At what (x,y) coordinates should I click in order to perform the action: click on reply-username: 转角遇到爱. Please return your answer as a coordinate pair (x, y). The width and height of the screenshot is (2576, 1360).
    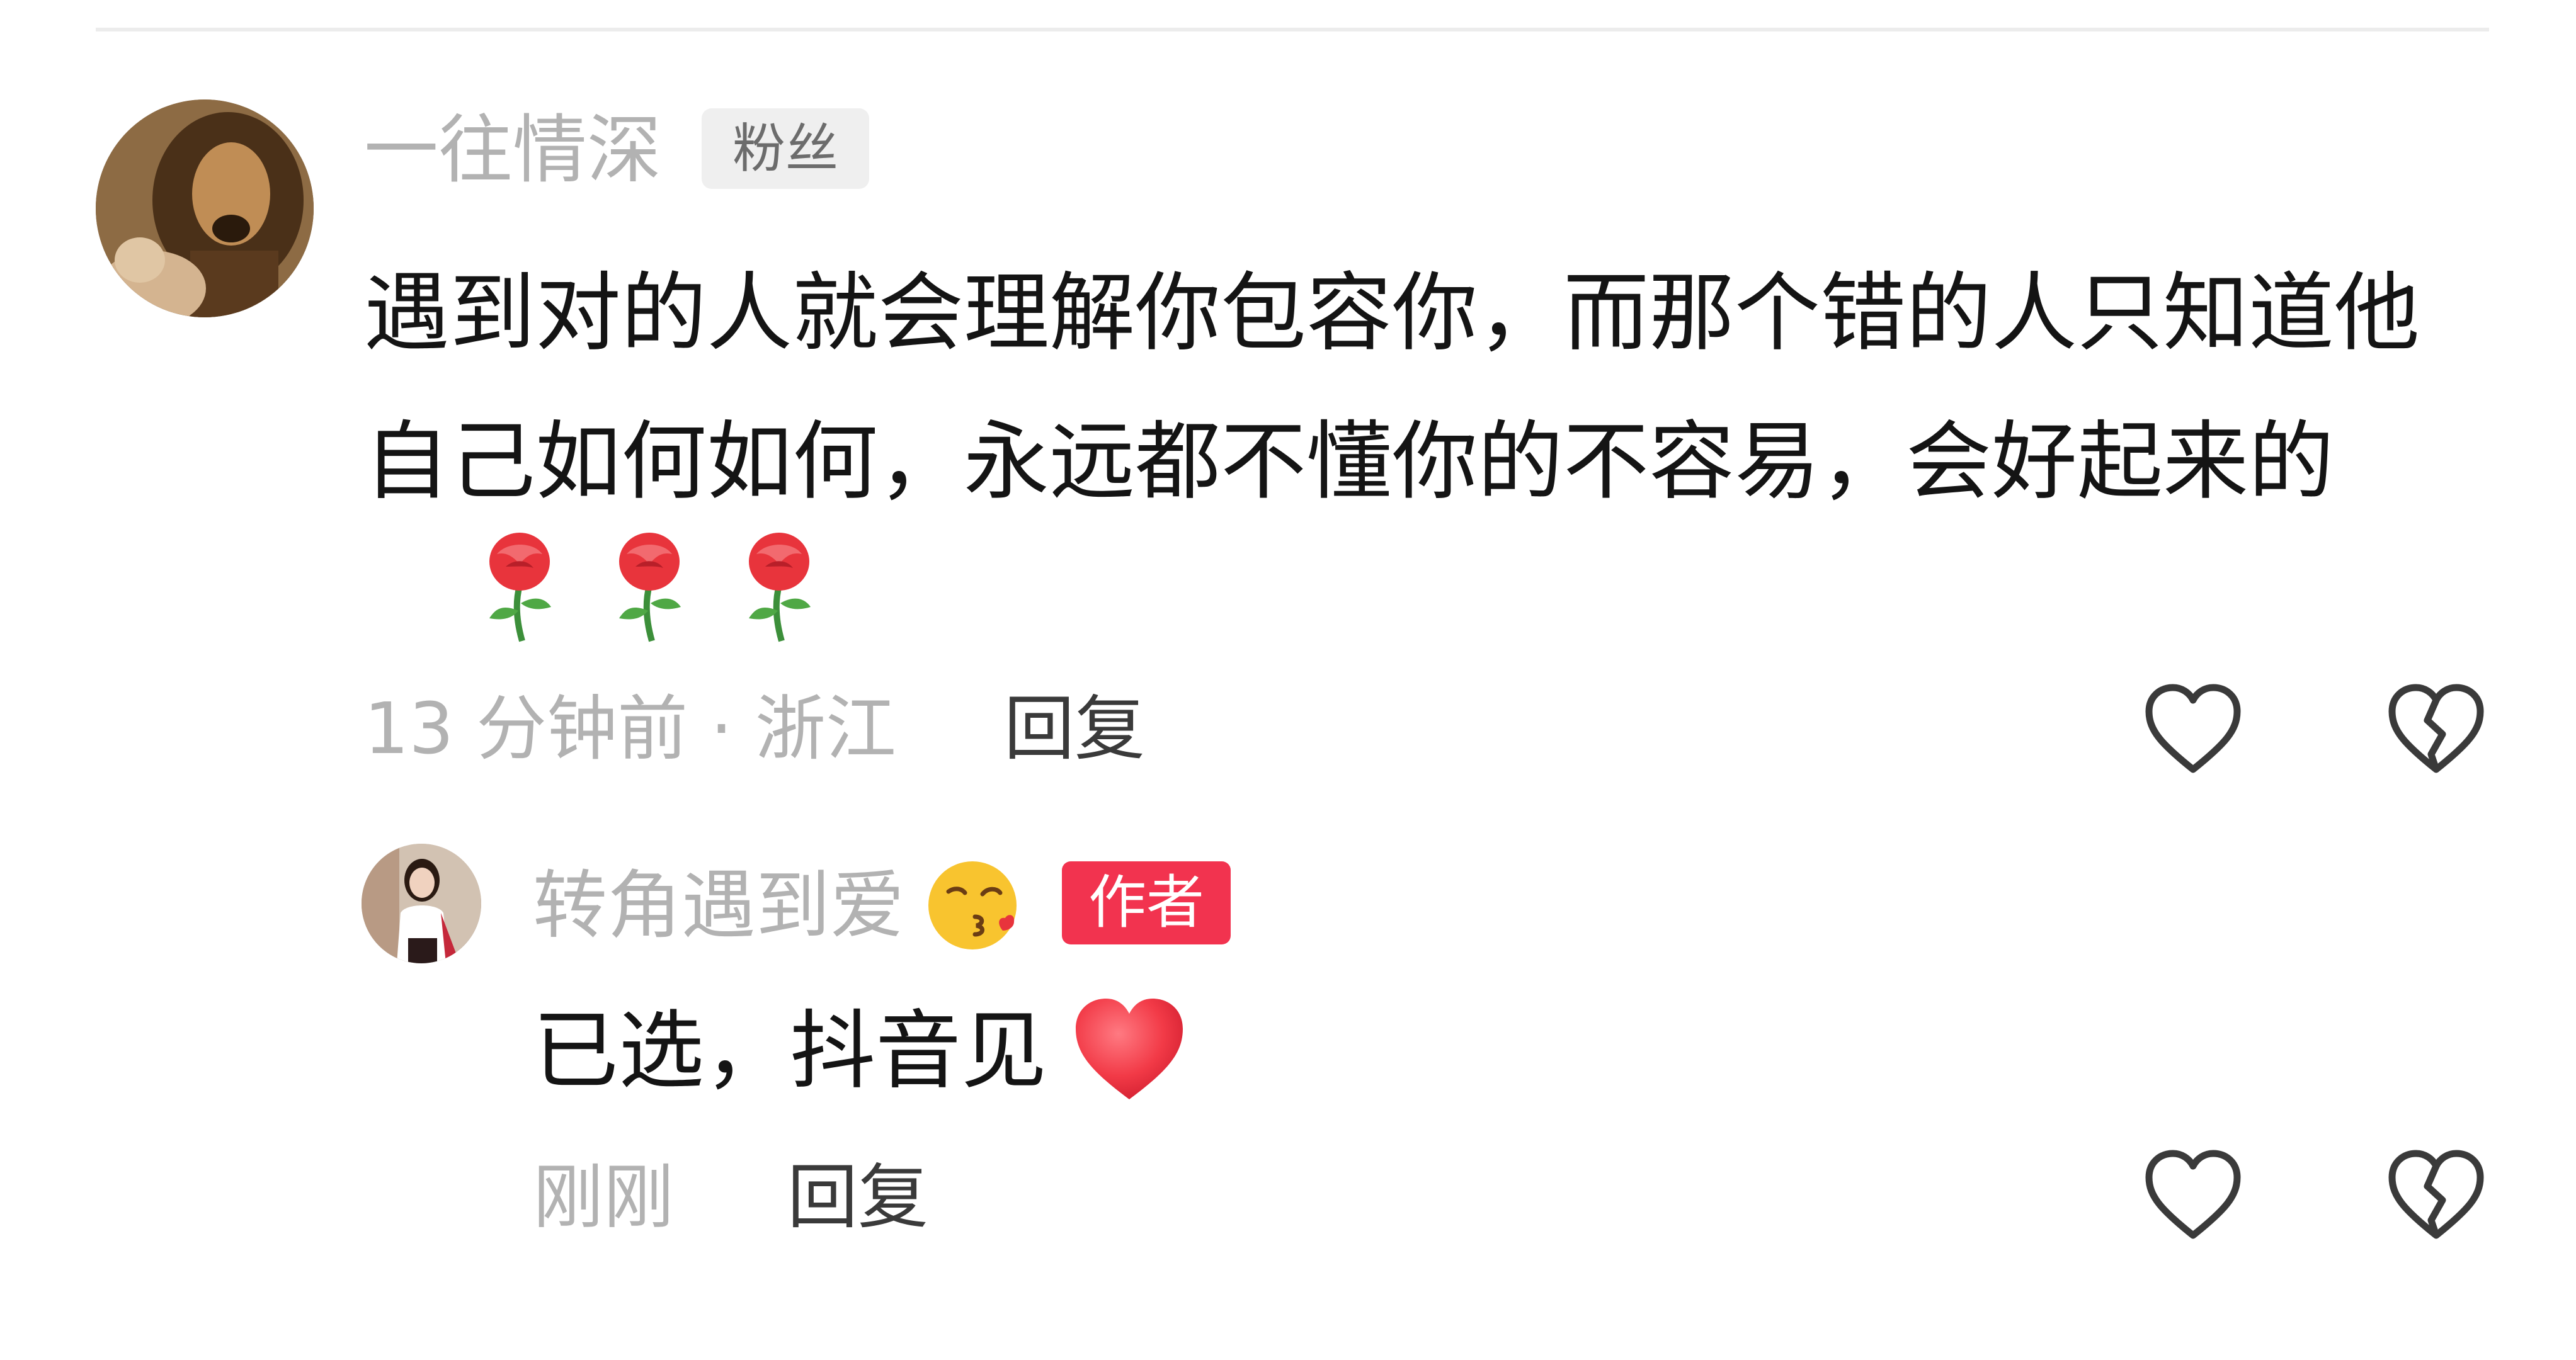
    Looking at the image, I should click on (718, 905).